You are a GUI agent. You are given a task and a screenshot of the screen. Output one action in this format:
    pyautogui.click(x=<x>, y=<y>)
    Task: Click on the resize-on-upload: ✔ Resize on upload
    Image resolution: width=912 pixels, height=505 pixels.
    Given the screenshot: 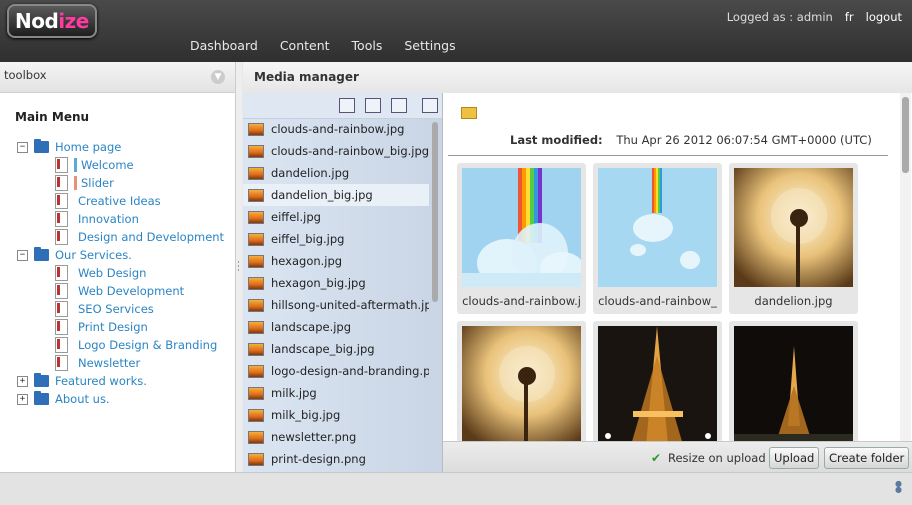 What is the action you would take?
    pyautogui.click(x=708, y=458)
    